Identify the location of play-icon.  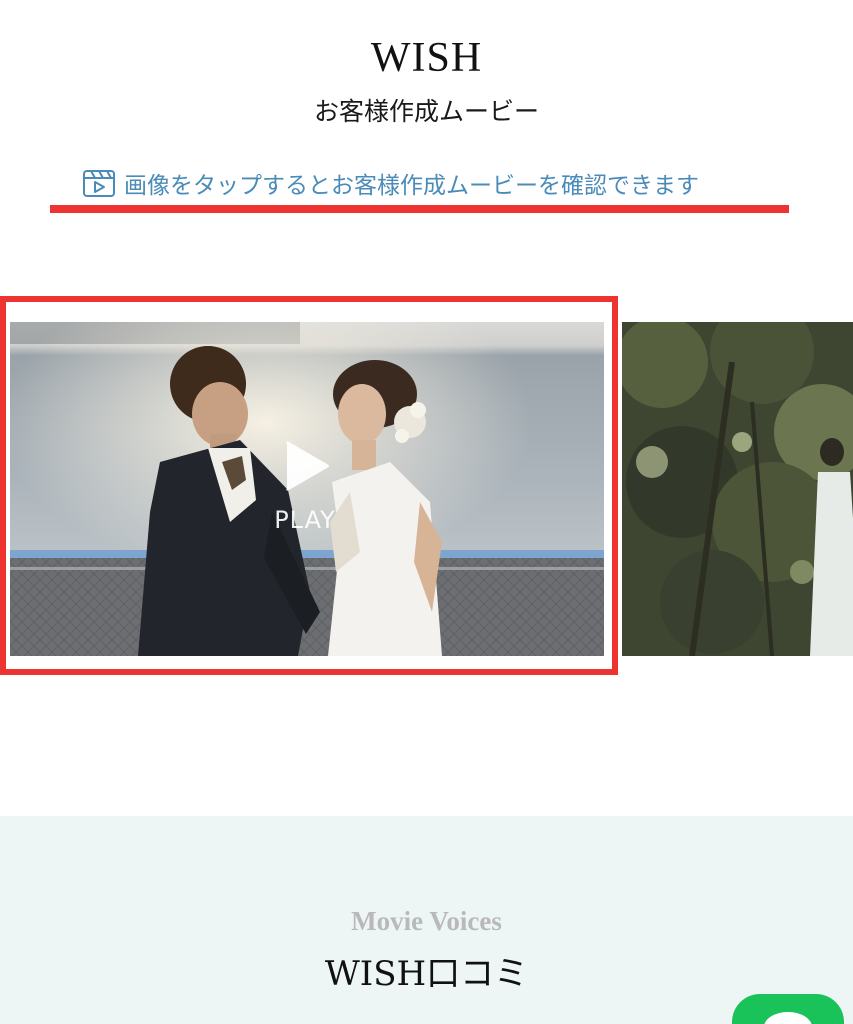
(307, 466).